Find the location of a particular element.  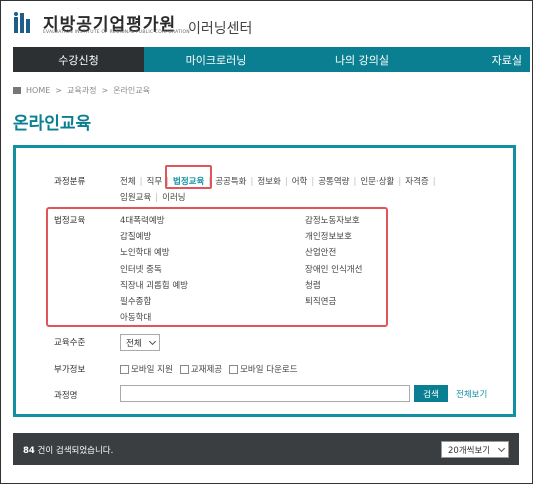

course-name-input is located at coordinates (265, 393).